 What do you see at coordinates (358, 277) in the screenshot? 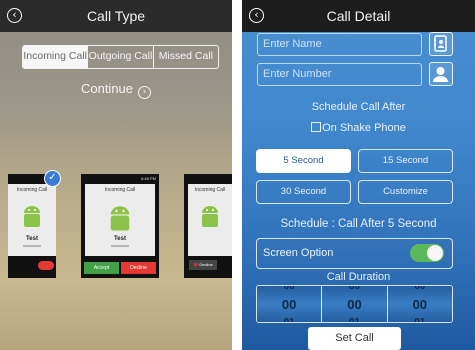
I see `call-duration-label: Call Duration` at bounding box center [358, 277].